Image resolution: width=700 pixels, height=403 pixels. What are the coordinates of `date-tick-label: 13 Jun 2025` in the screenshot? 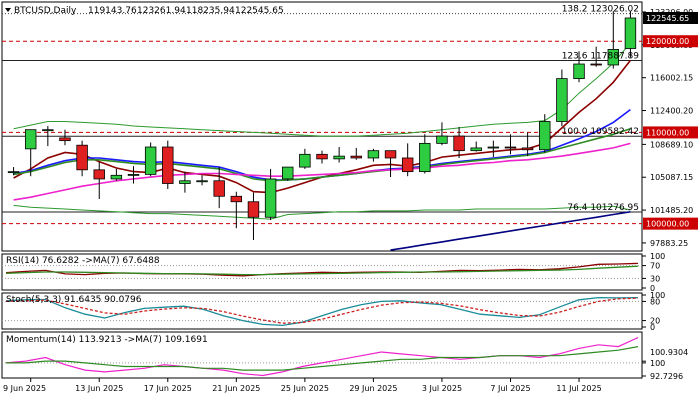 It's located at (99, 388).